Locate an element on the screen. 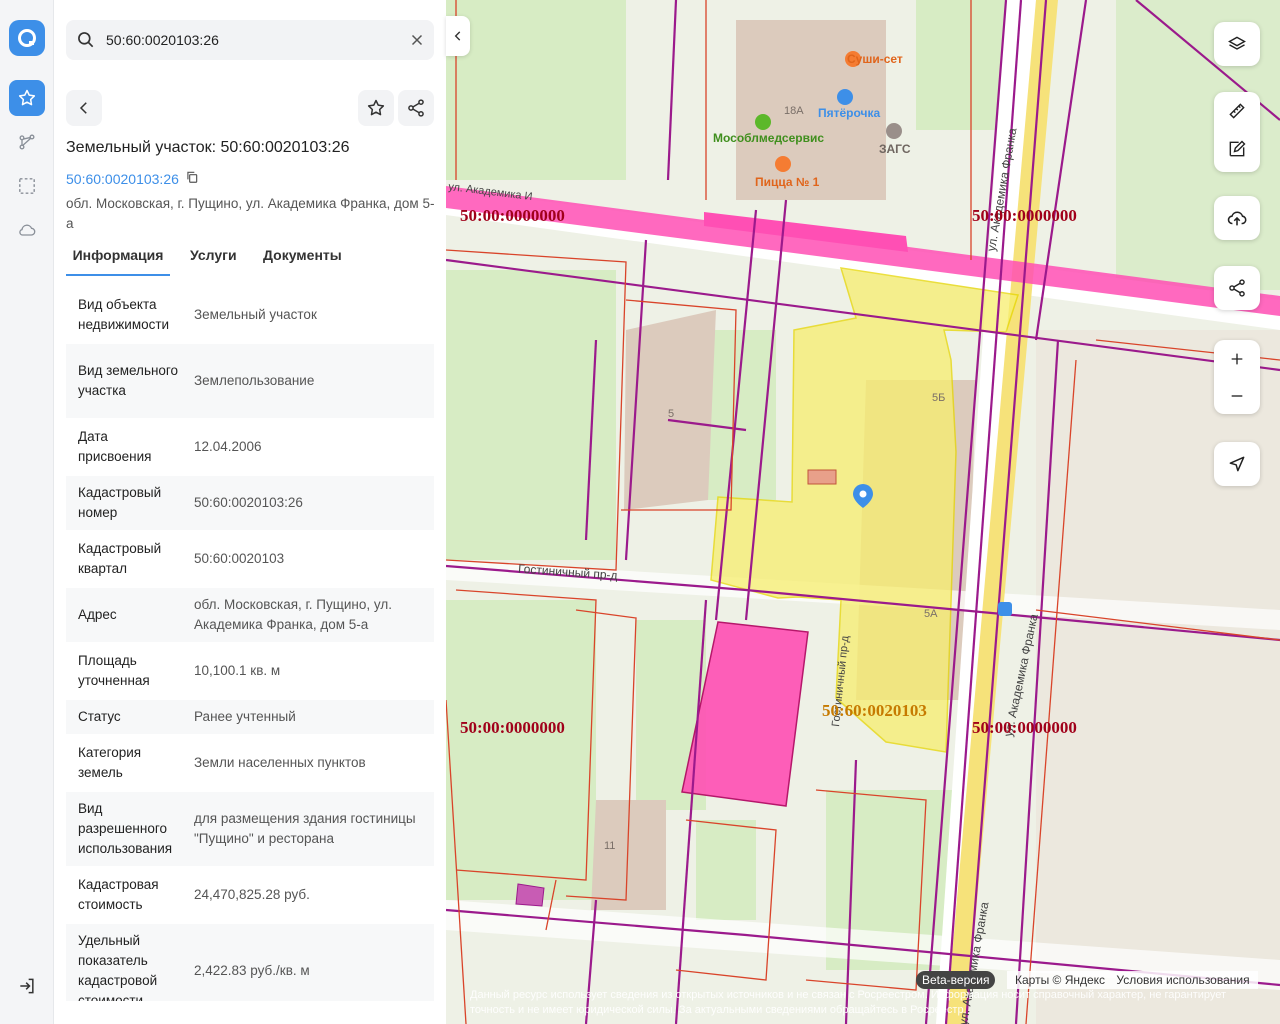 The width and height of the screenshot is (1280, 1024). geolocate-button is located at coordinates (1237, 464).